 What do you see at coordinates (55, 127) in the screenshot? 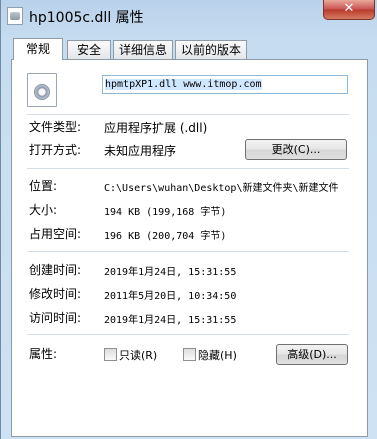
I see `file-type-label: 文件类型:` at bounding box center [55, 127].